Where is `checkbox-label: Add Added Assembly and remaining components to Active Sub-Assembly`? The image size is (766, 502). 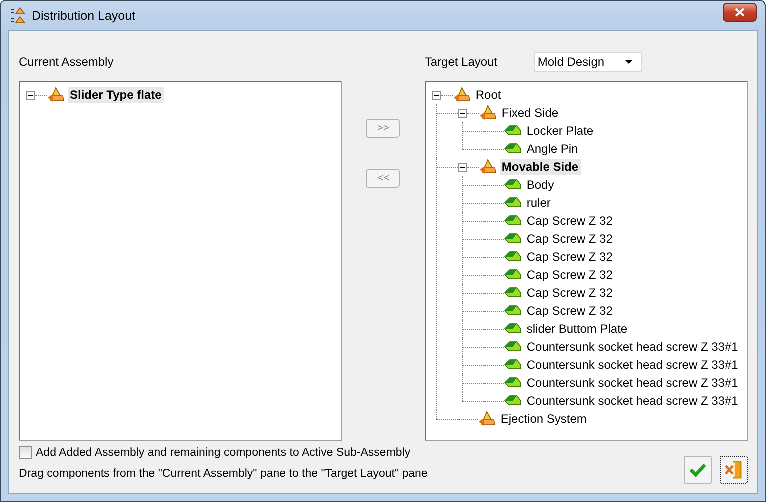
checkbox-label: Add Added Assembly and remaining components to Active Sub-Assembly is located at coordinates (223, 452).